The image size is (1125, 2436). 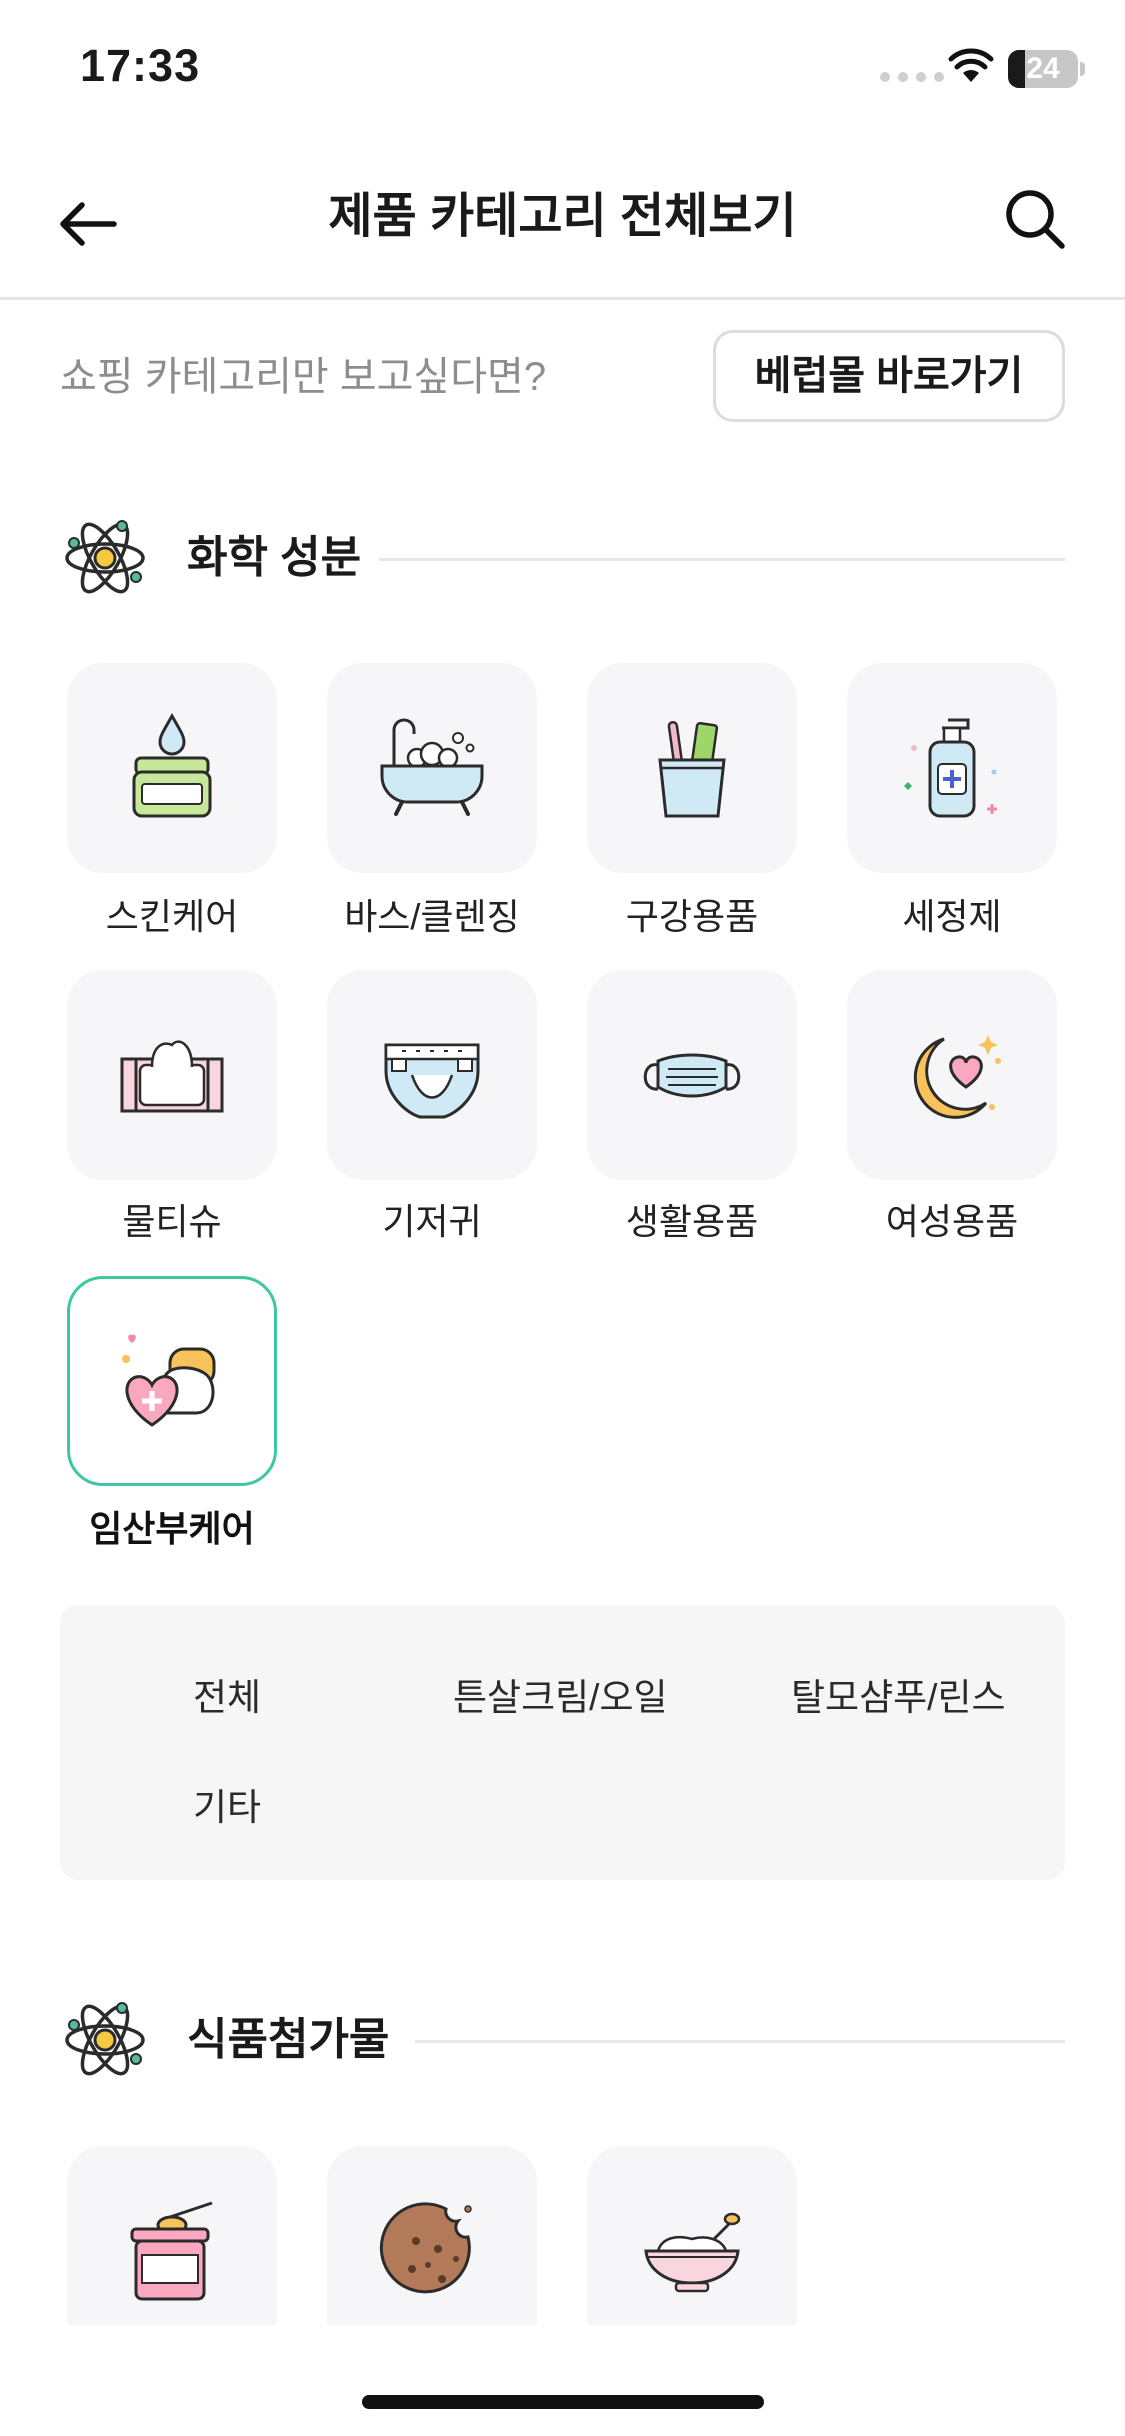 I want to click on status-time: 17:33, so click(x=140, y=65).